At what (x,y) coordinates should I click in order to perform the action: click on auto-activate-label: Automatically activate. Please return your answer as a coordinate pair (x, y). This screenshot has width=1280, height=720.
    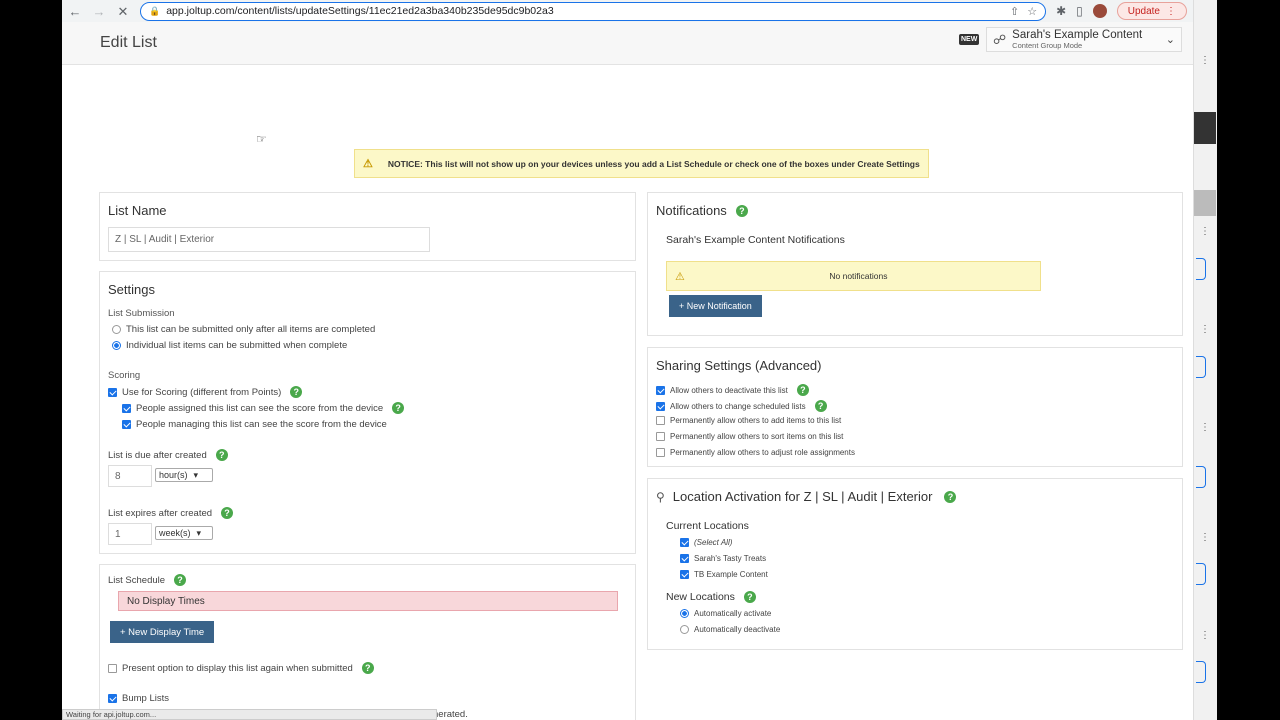
    Looking at the image, I should click on (733, 613).